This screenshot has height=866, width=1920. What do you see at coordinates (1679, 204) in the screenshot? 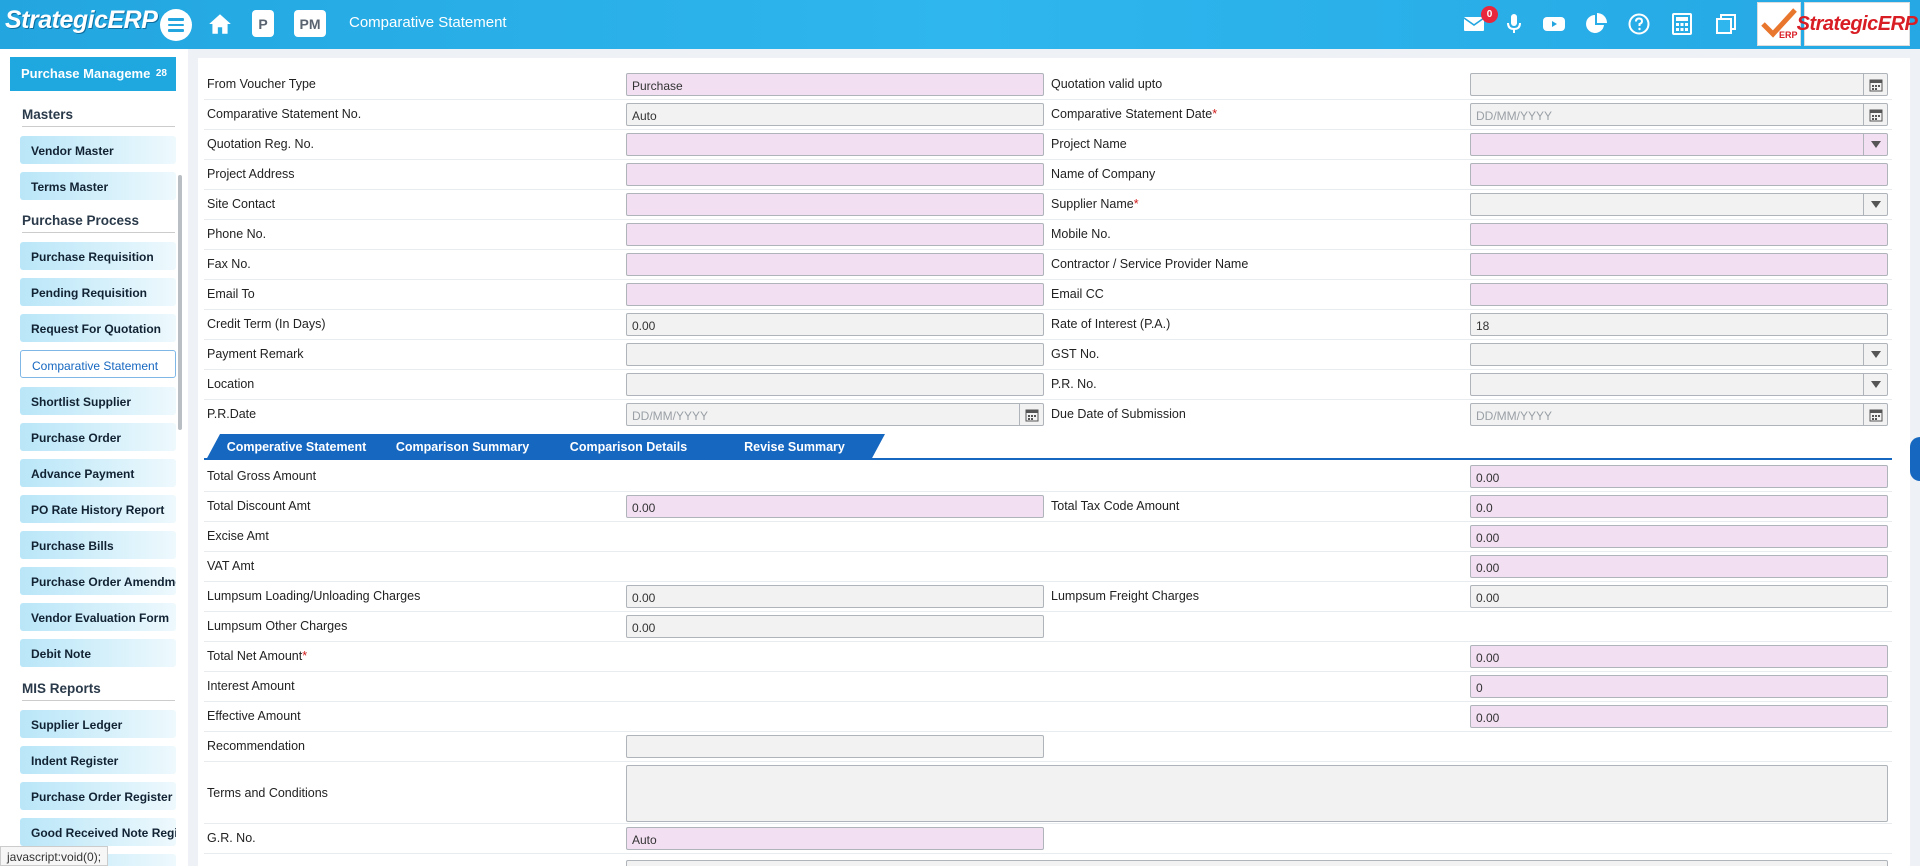
I see `supplier-name-select` at bounding box center [1679, 204].